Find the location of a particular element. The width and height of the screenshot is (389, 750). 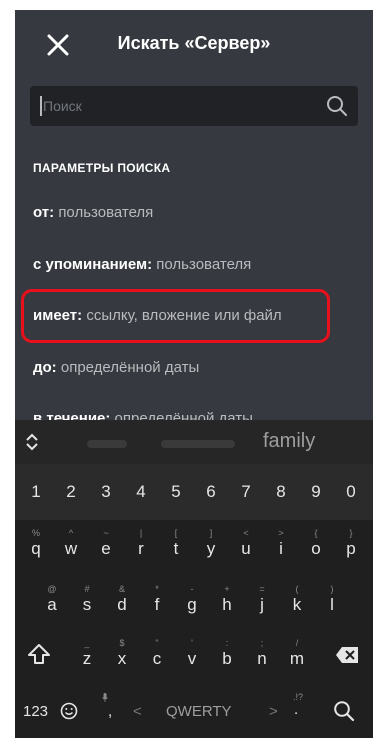

key-sub: { is located at coordinates (316, 533).